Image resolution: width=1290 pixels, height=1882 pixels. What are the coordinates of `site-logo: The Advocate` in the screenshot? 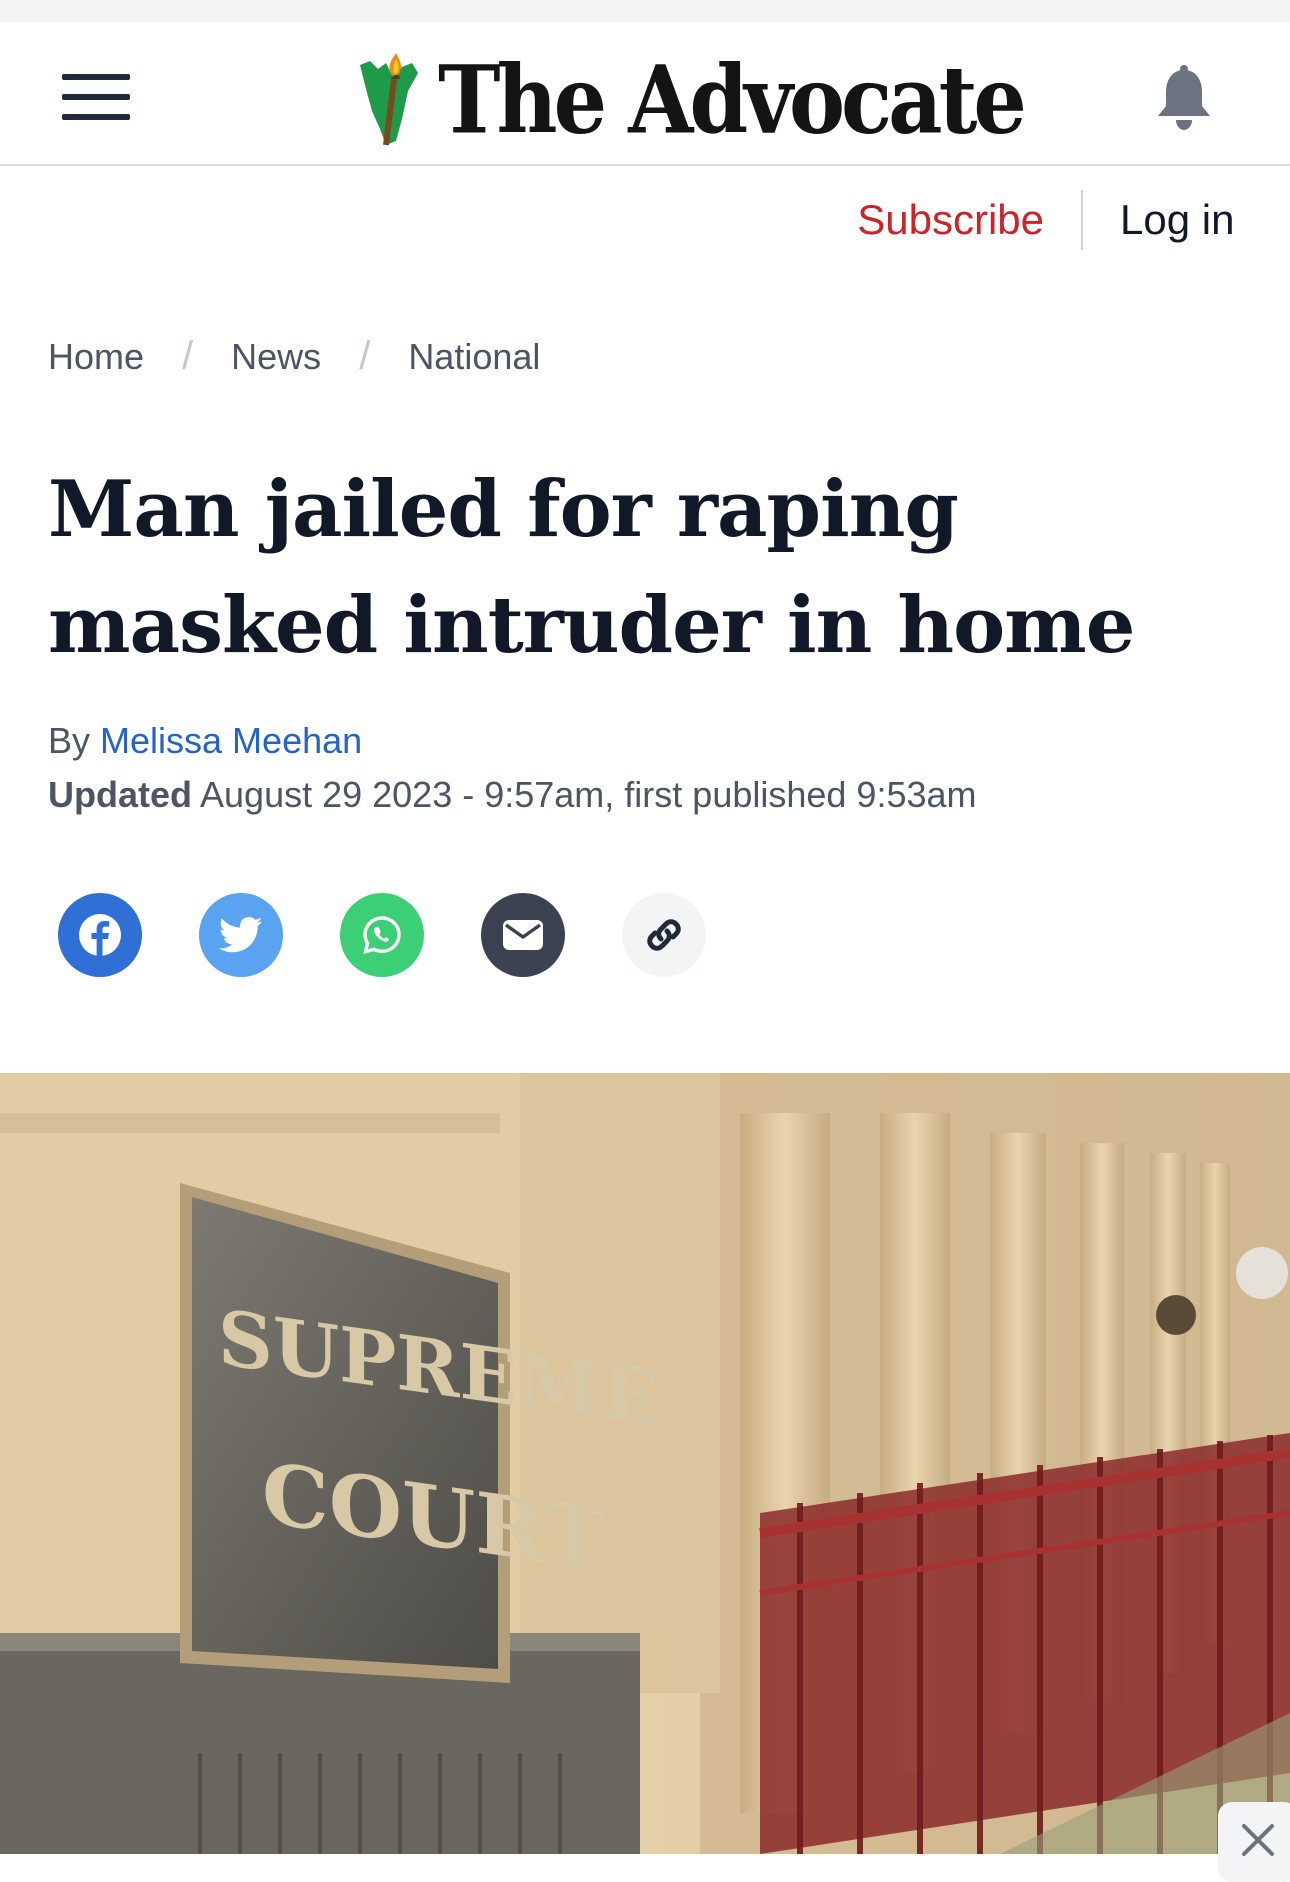 It's located at (691, 99).